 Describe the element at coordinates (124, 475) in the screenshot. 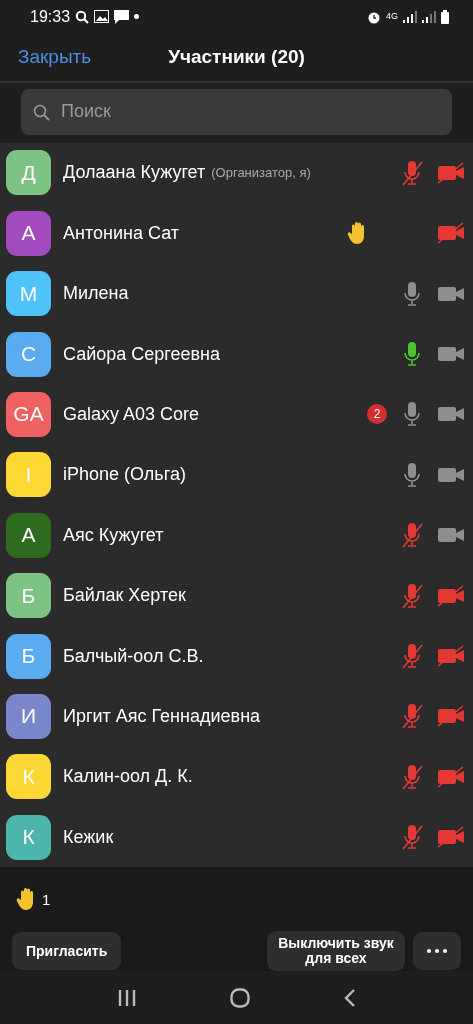

I see `participant-name: iPhone (Ольга)` at that location.